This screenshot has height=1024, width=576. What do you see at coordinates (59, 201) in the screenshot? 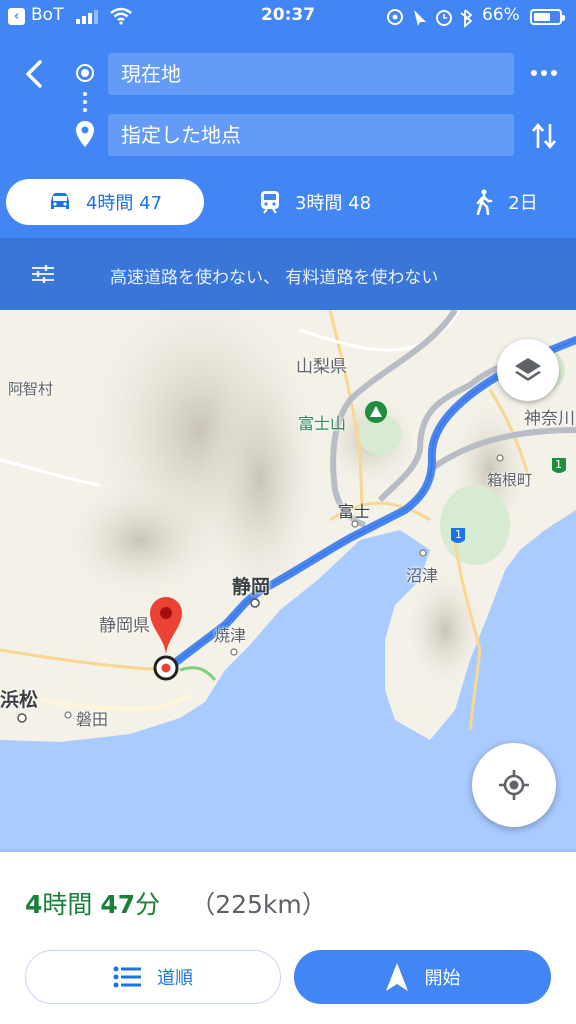
I see `car-icon` at bounding box center [59, 201].